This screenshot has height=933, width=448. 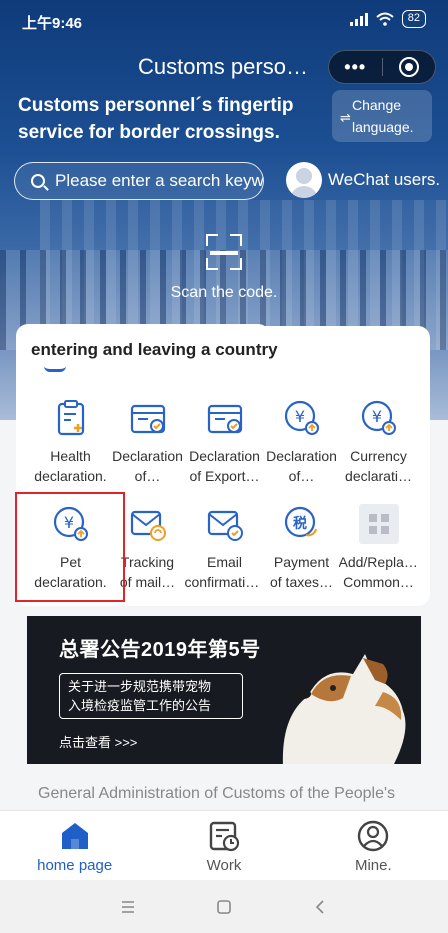 What do you see at coordinates (225, 525) in the screenshot?
I see `mail-check-icon` at bounding box center [225, 525].